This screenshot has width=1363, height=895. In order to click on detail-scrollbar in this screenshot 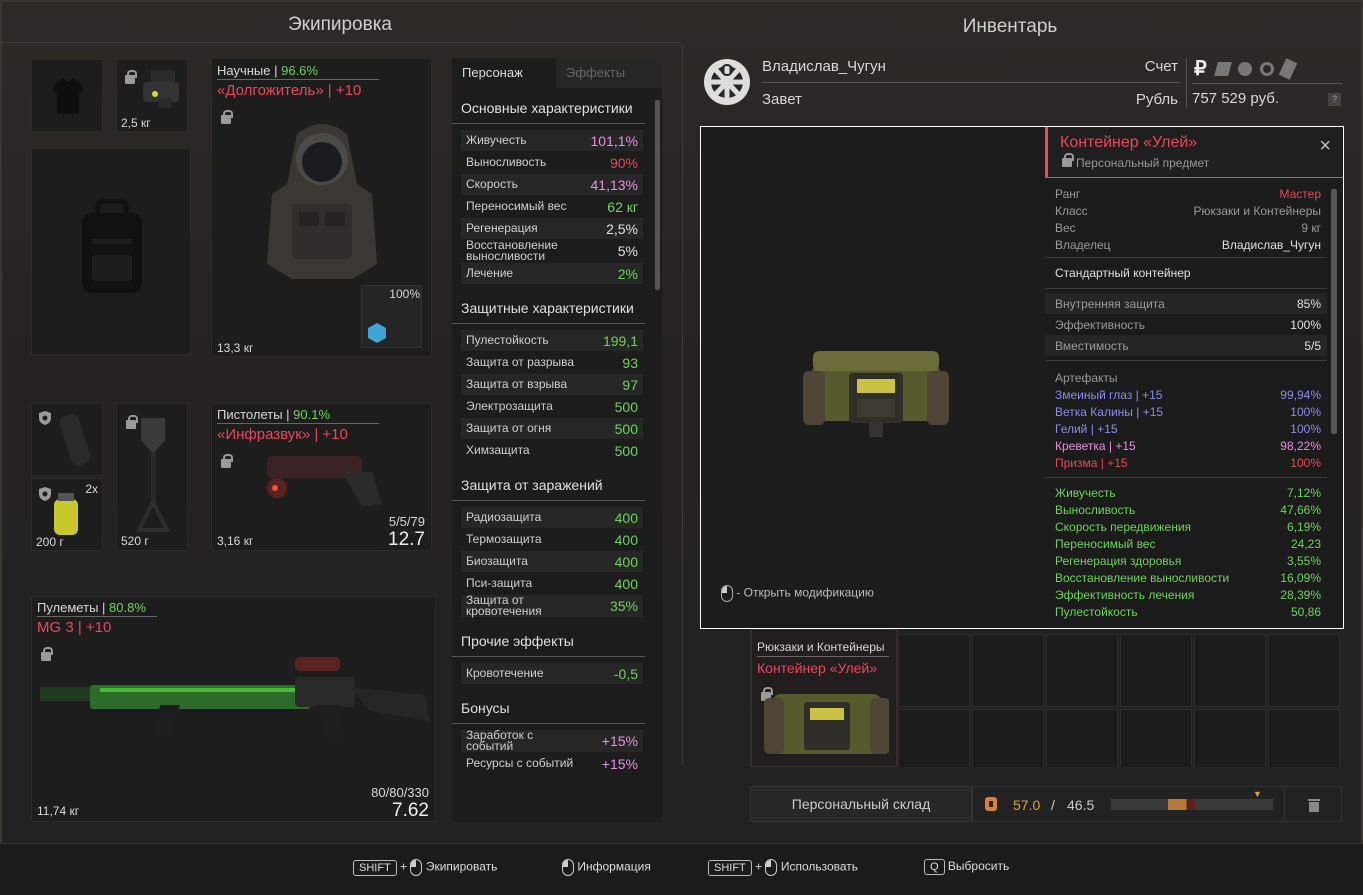, I will do `click(1334, 311)`.